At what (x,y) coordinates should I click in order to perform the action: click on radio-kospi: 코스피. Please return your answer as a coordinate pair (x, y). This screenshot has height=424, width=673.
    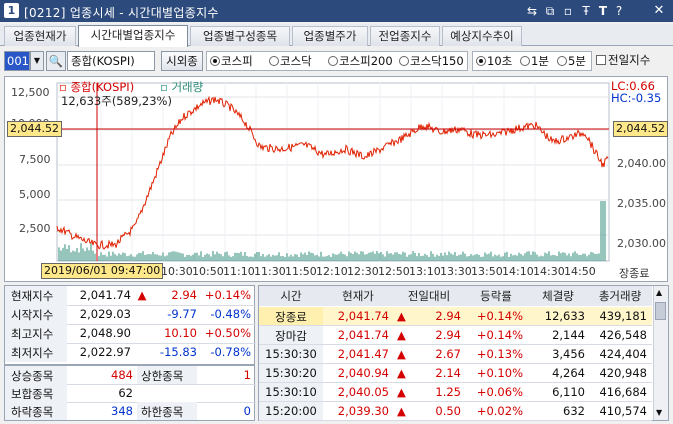
    Looking at the image, I should click on (231, 61).